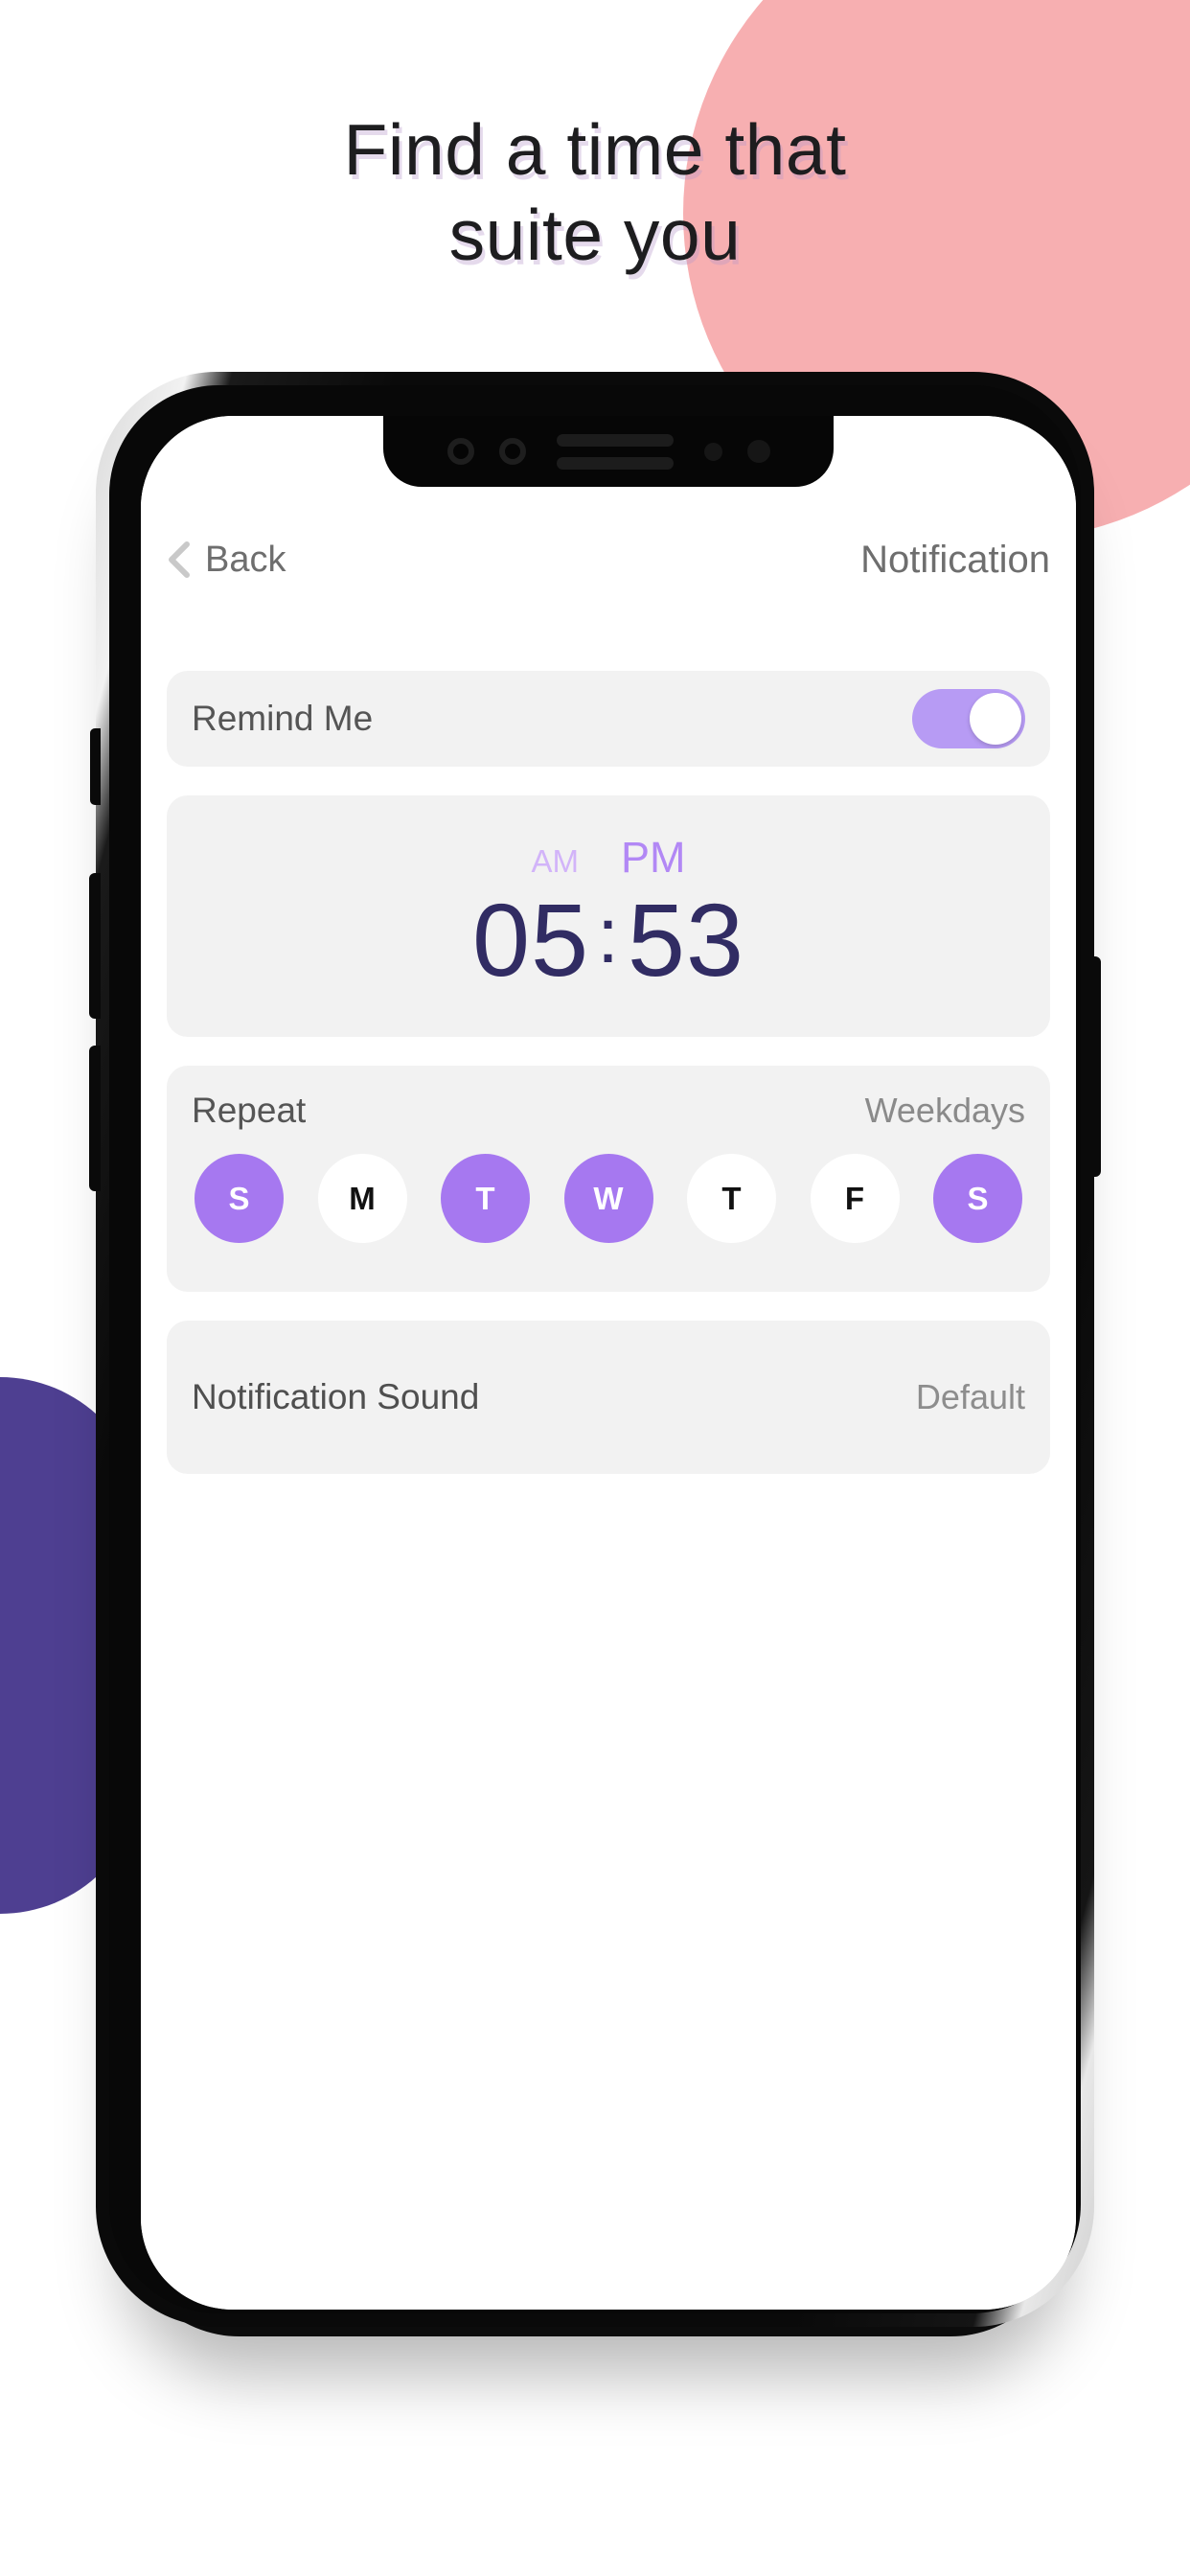 The height and width of the screenshot is (2576, 1190). Describe the element at coordinates (95, 766) in the screenshot. I see `phone-mute-switch` at that location.